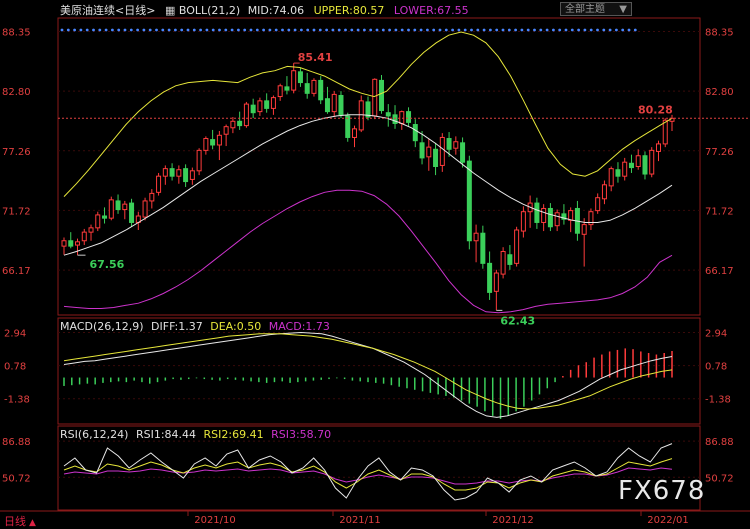 This screenshot has height=529, width=750. I want to click on rsi-tick-right: 50.72, so click(719, 478).